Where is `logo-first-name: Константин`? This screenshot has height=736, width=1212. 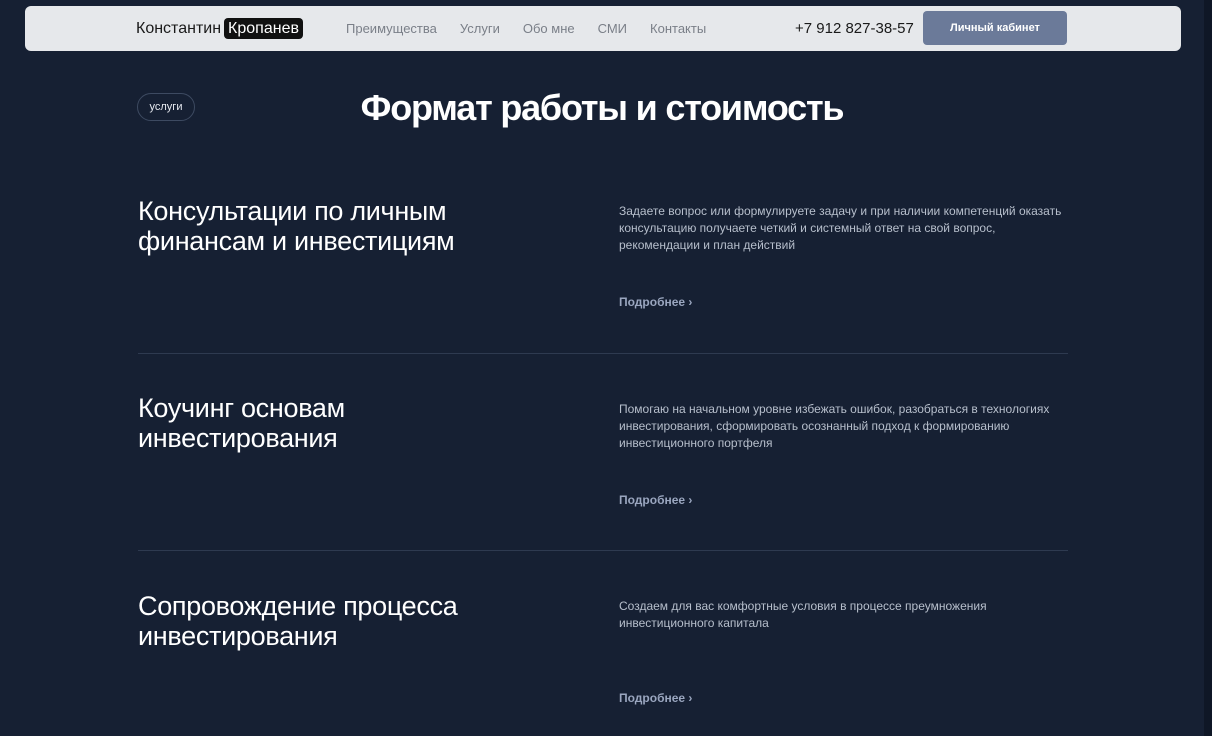 logo-first-name: Константин is located at coordinates (179, 28).